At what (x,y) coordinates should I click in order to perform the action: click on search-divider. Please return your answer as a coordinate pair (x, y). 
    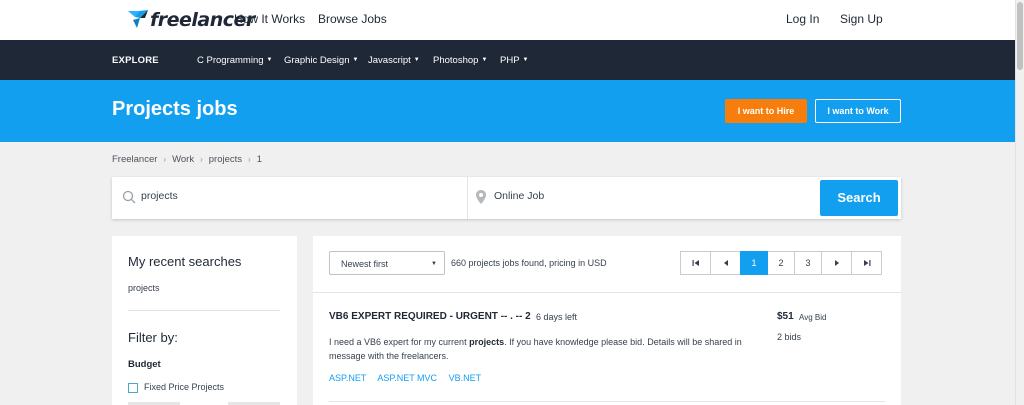
    Looking at the image, I should click on (467, 198).